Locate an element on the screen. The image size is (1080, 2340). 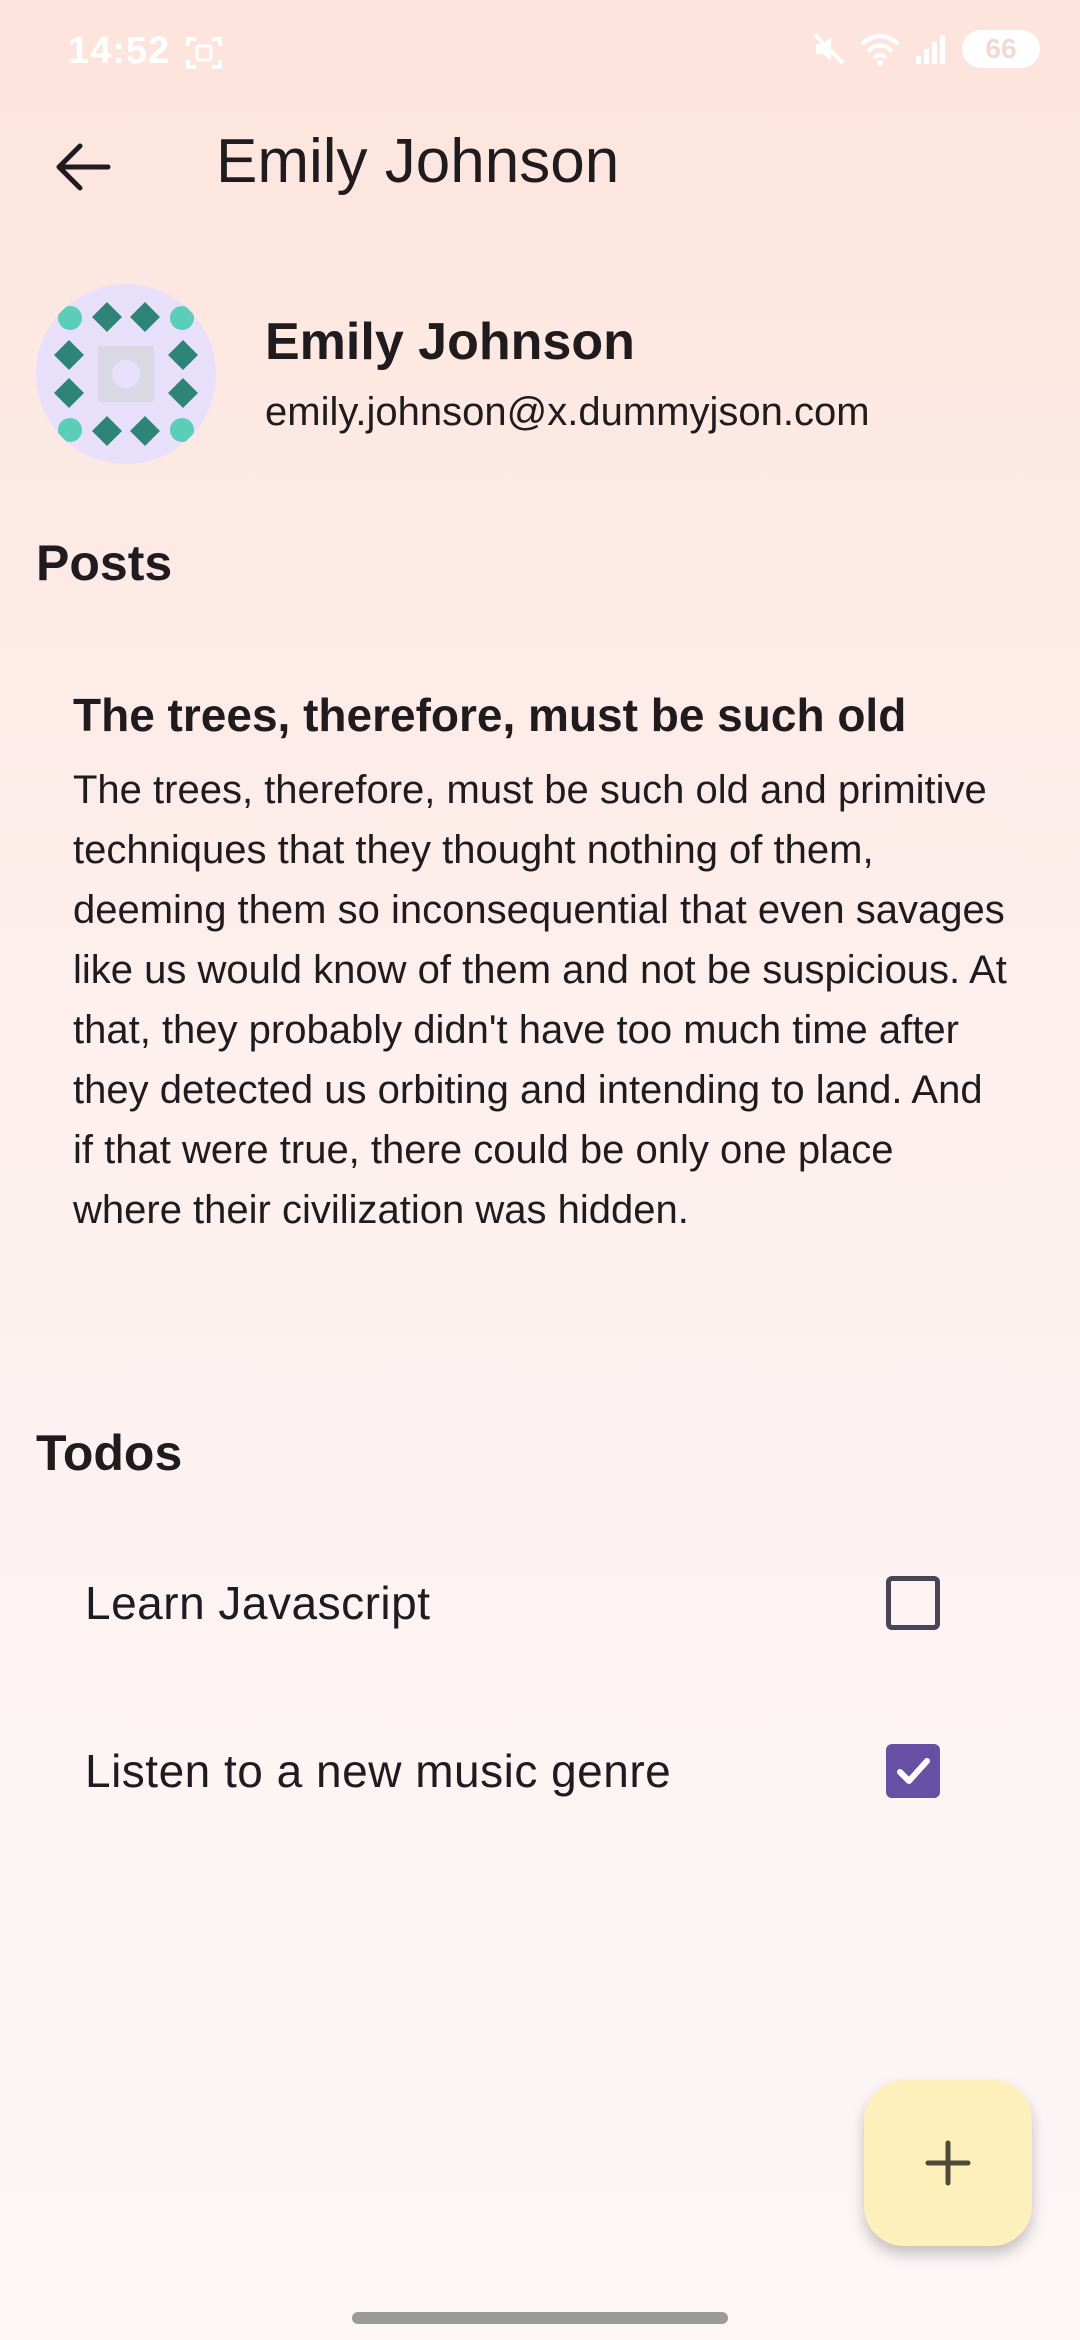
avatar is located at coordinates (126, 374).